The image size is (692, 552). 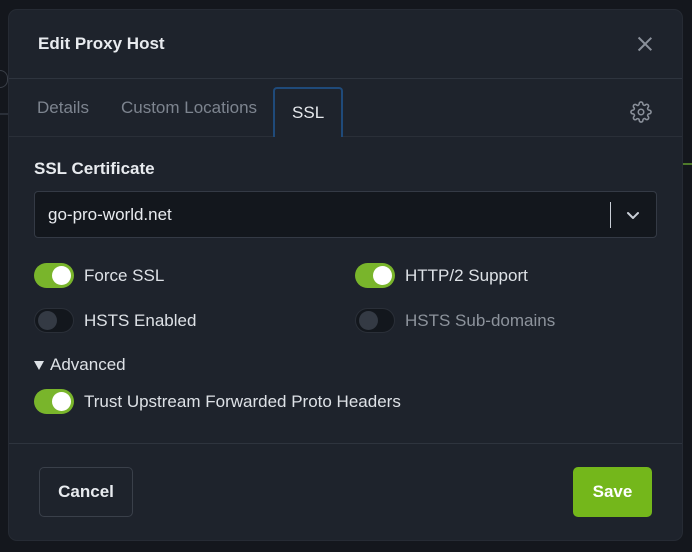 I want to click on hsts-subdomains-switch, so click(x=375, y=320).